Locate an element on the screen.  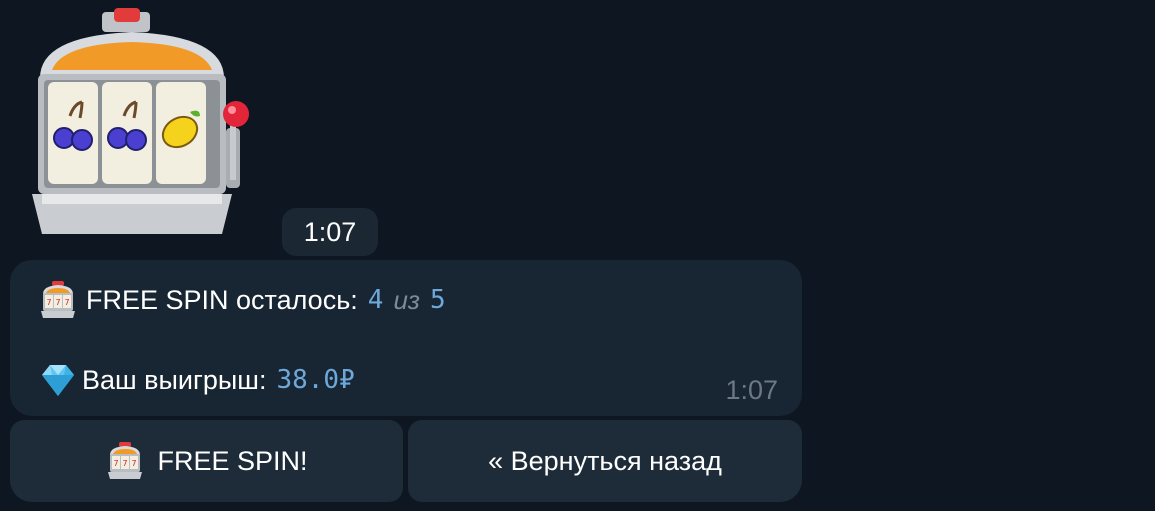
back-button: « Вернуться назад is located at coordinates (605, 461).